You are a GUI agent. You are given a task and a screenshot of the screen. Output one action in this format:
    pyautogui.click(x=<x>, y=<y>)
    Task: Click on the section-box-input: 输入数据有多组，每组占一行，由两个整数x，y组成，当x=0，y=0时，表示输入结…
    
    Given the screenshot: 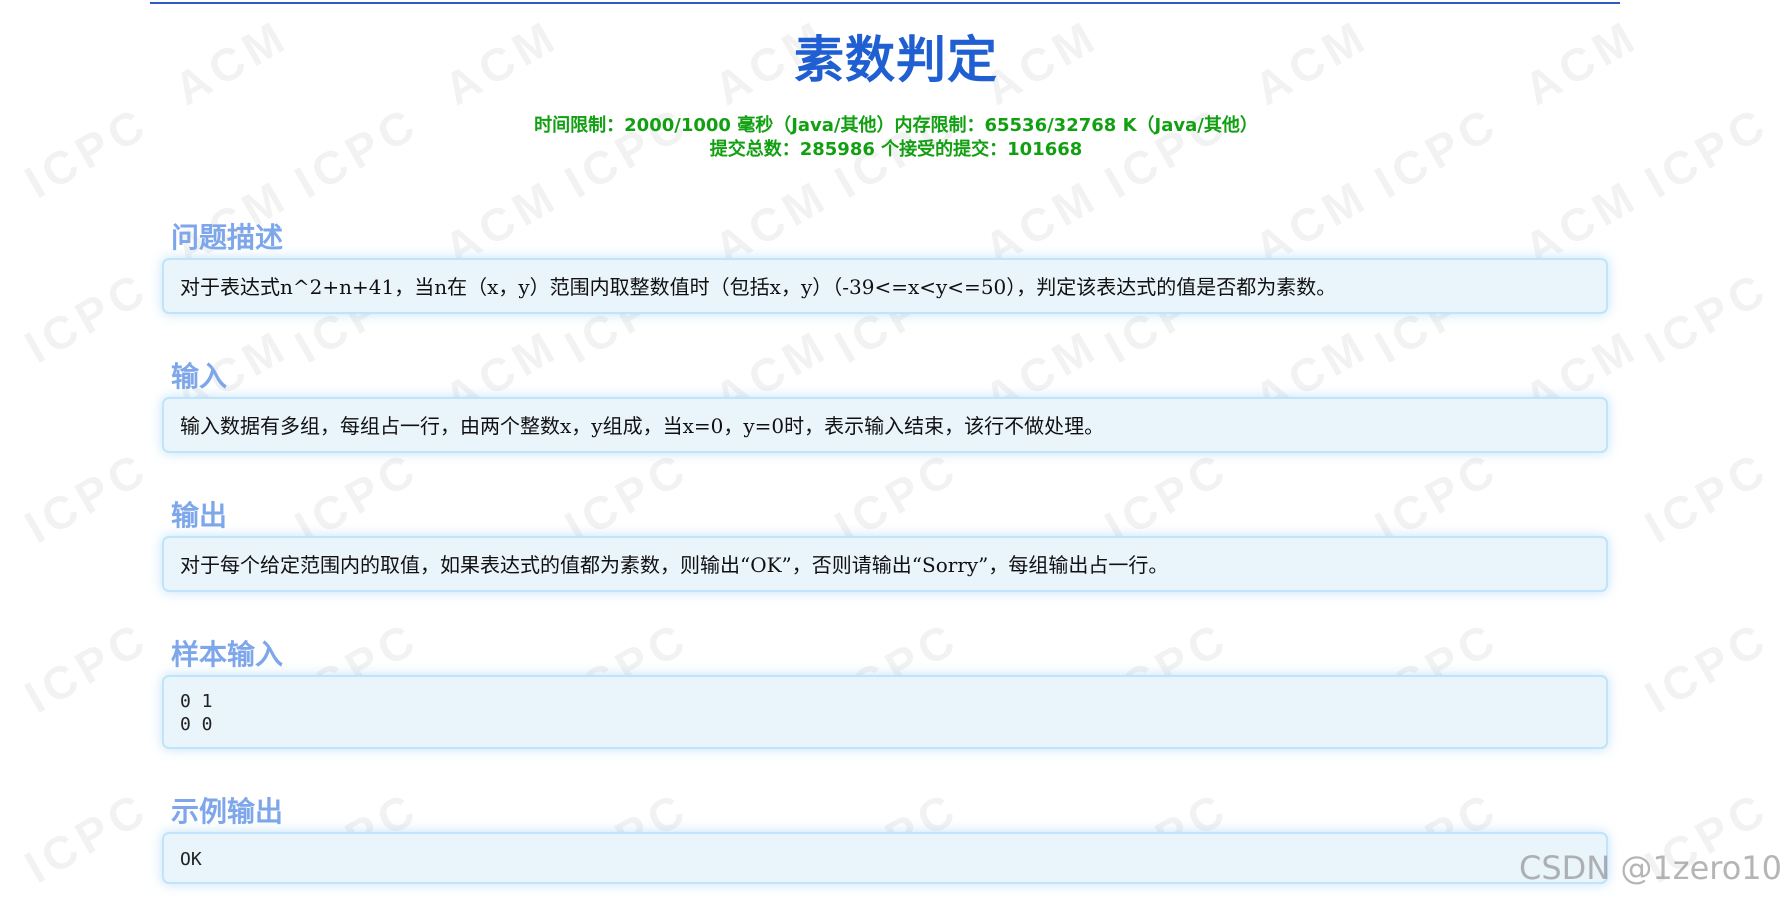 What is the action you would take?
    pyautogui.click(x=885, y=425)
    